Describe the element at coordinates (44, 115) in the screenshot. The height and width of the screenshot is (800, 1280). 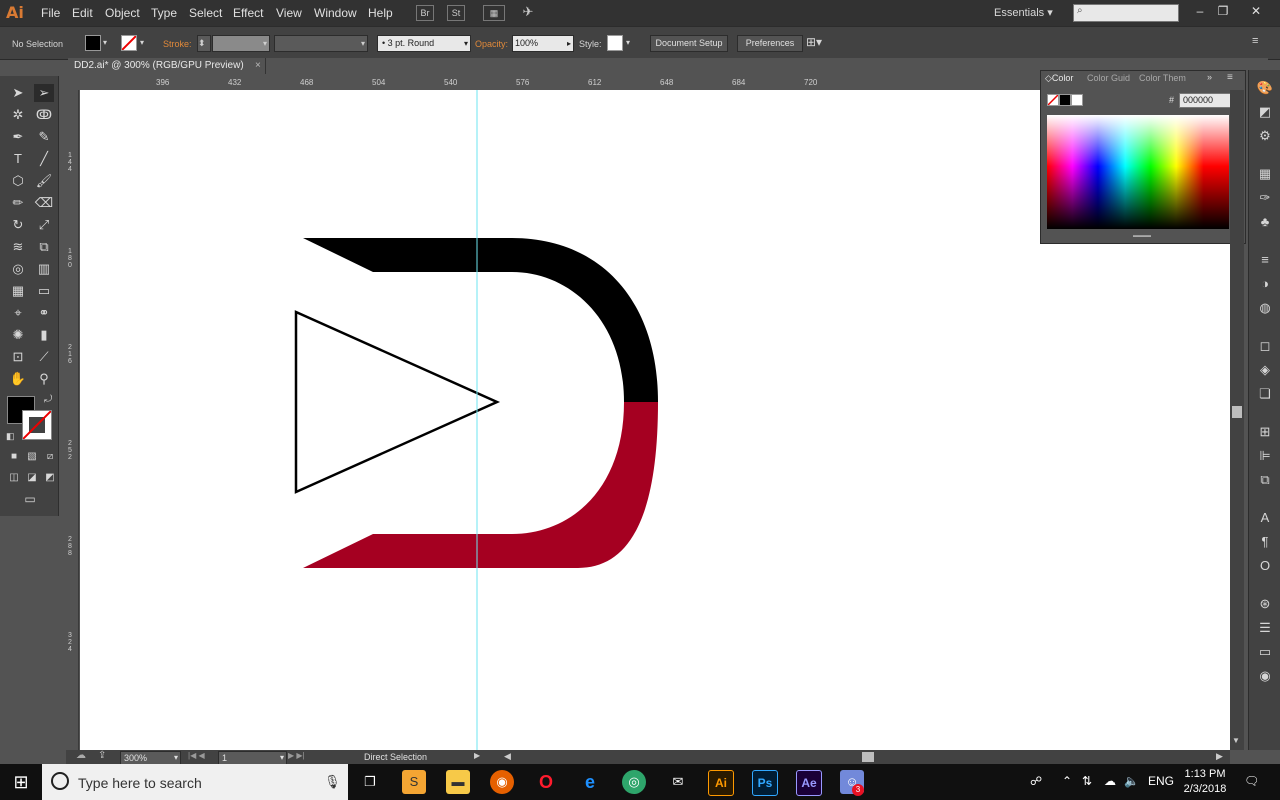
I see `lasso-icon: ↂ` at that location.